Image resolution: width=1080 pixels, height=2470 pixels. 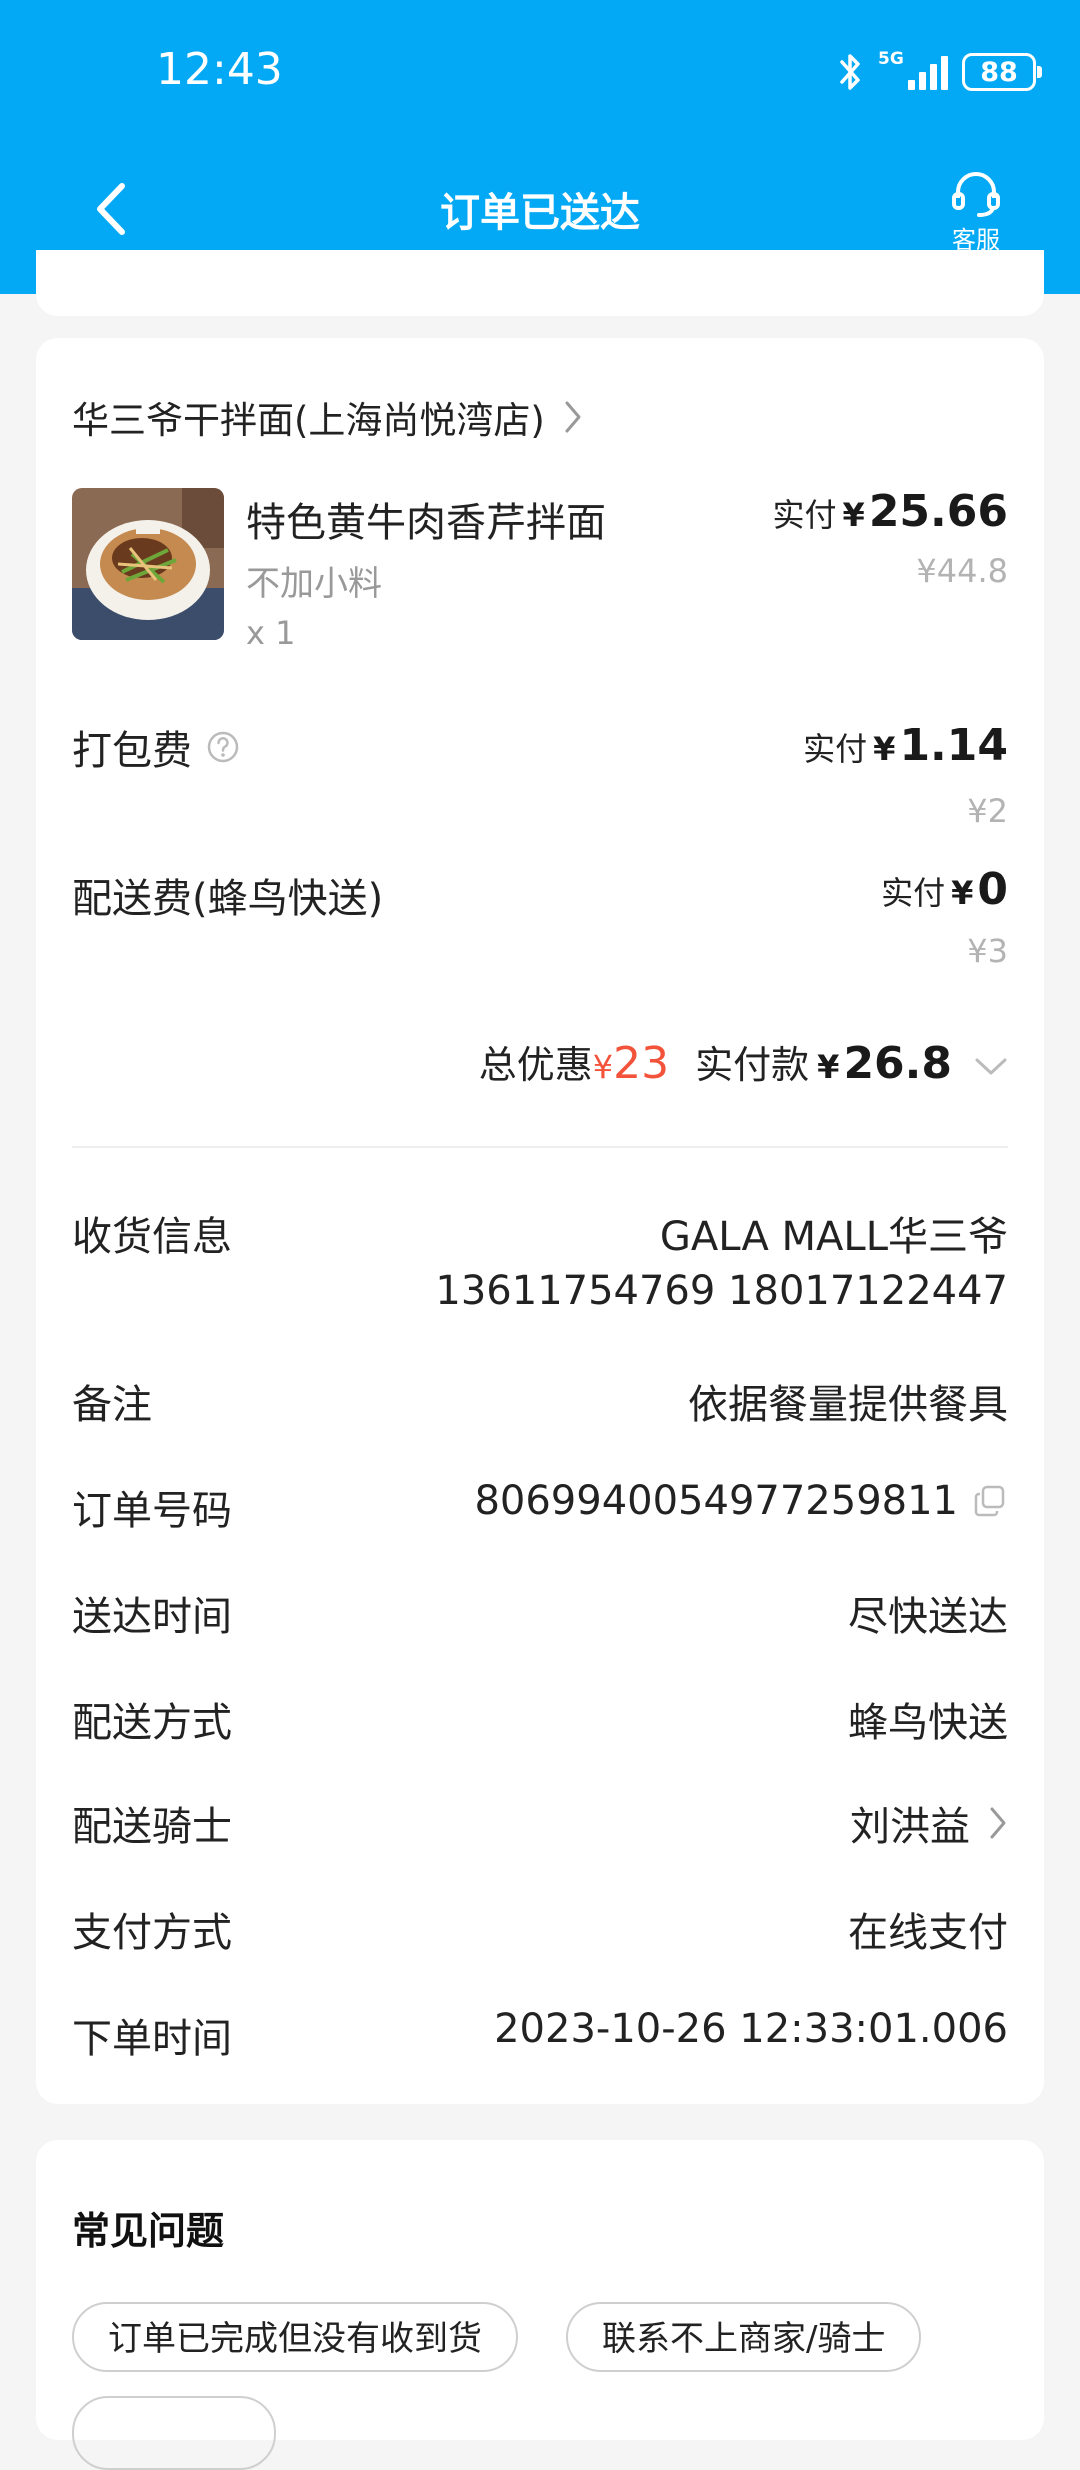 I want to click on faq-chip-cannot-contact: 联系不上商家/骑士, so click(x=744, y=2337).